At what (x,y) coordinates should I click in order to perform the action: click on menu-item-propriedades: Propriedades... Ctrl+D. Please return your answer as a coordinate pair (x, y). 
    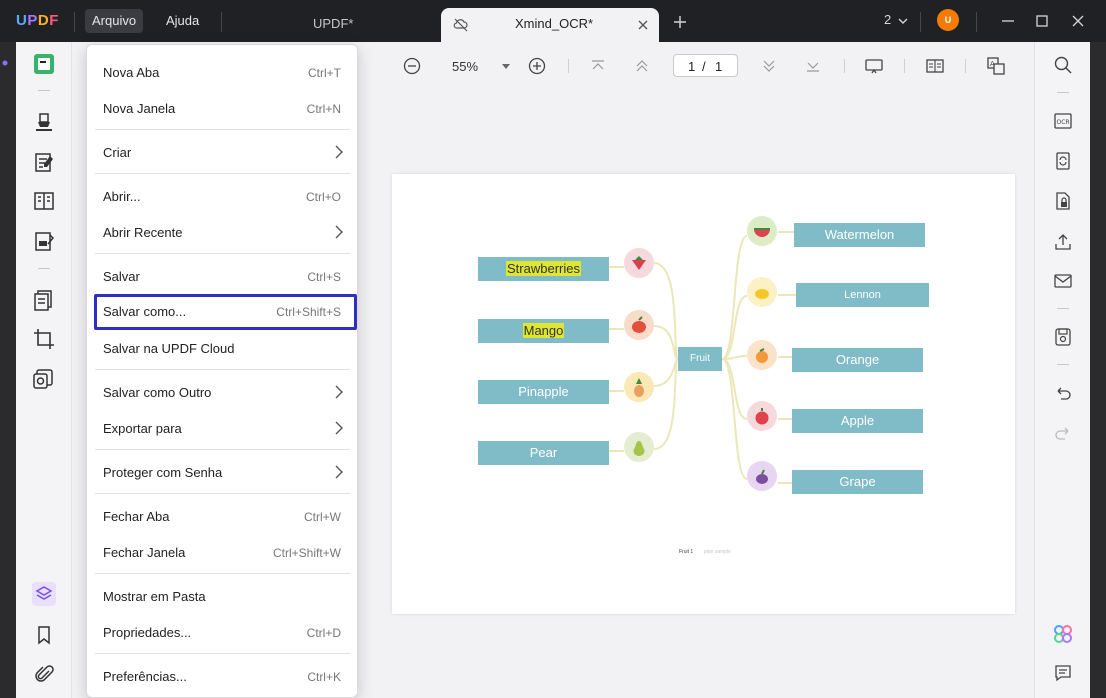
    Looking at the image, I should click on (222, 632).